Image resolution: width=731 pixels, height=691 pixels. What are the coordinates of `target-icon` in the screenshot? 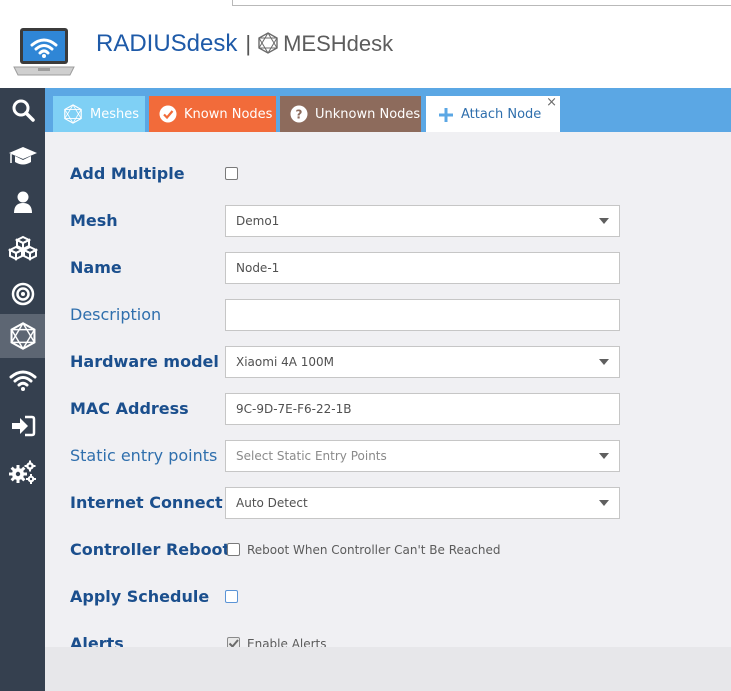 It's located at (22, 294).